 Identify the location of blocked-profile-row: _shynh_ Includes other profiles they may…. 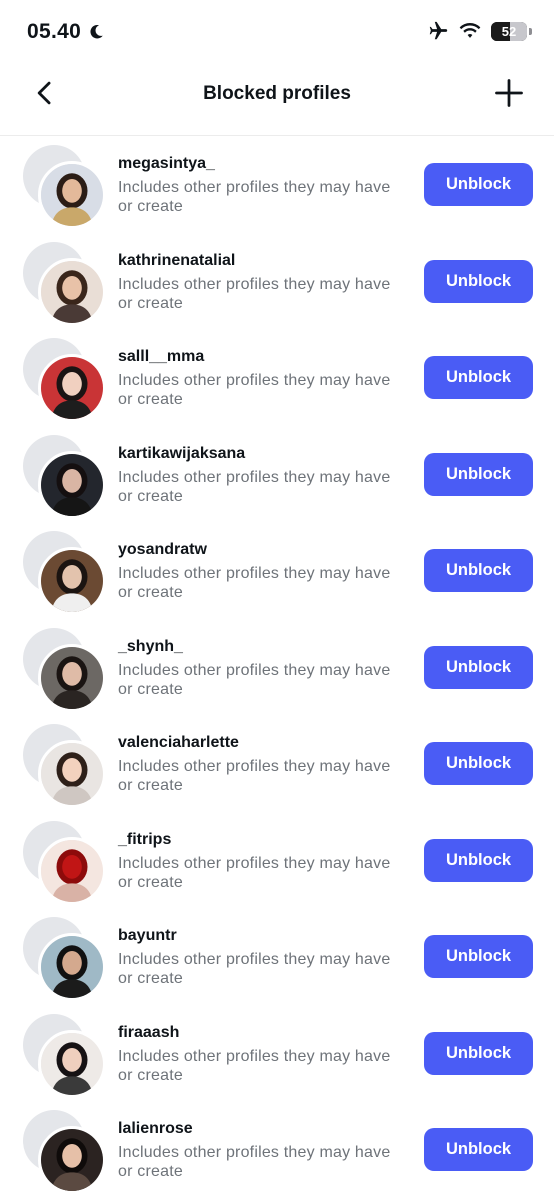
(277, 668).